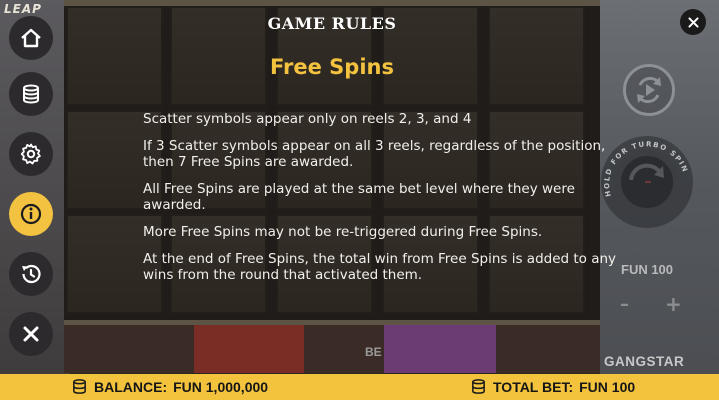 Image resolution: width=719 pixels, height=400 pixels. Describe the element at coordinates (332, 349) in the screenshot. I see `bottom-reel-row` at that location.